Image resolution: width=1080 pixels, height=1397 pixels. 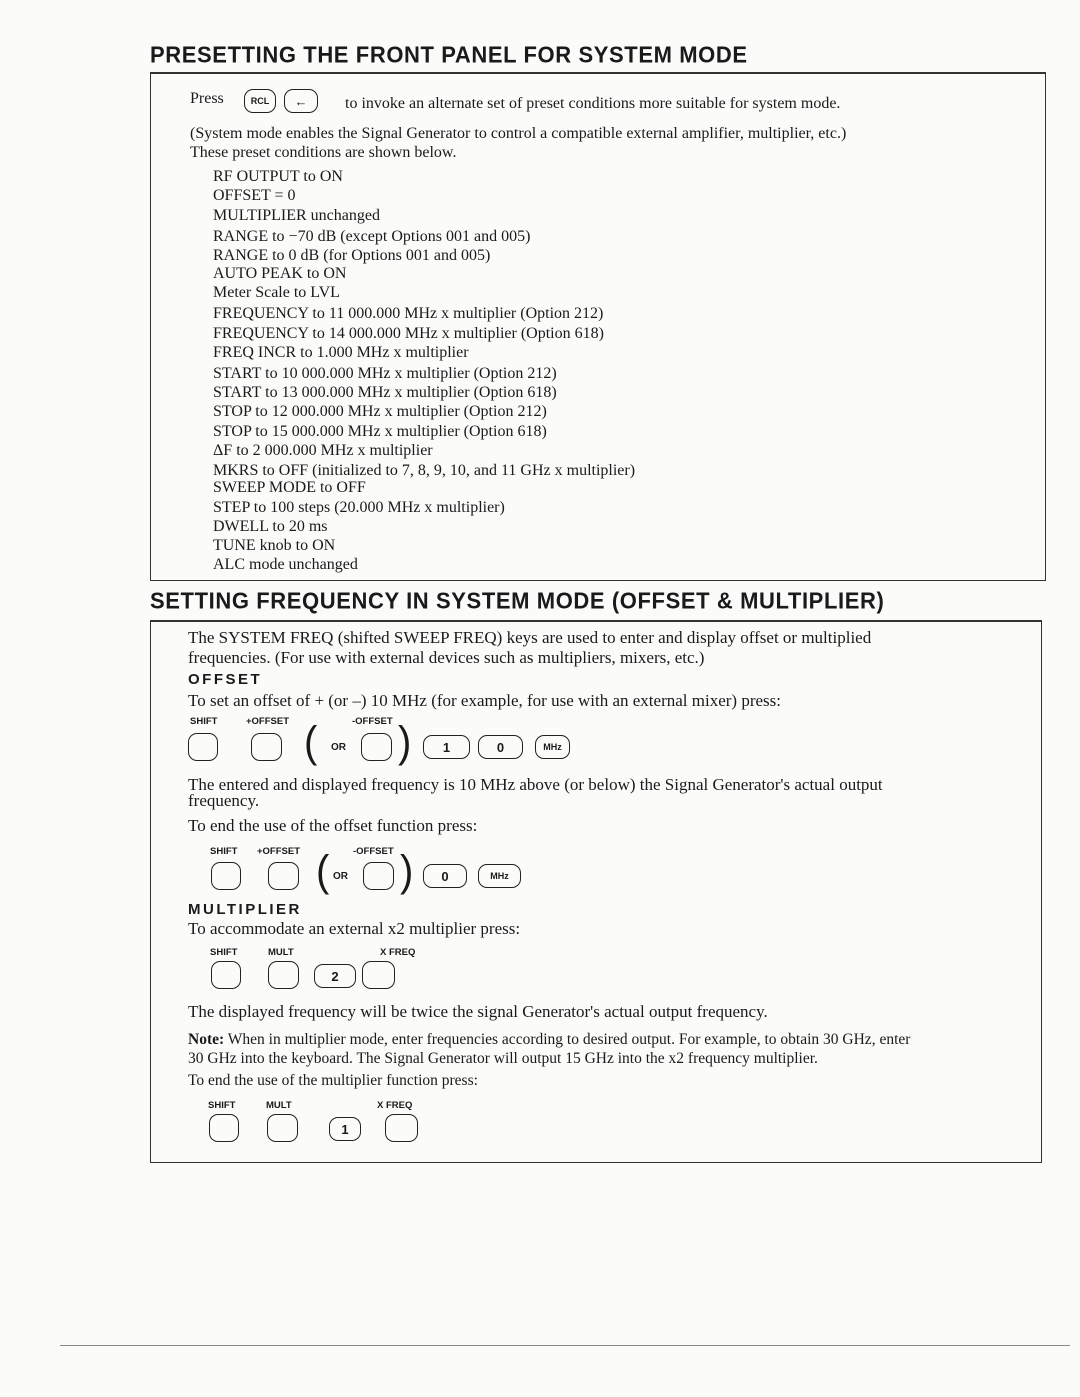 What do you see at coordinates (352, 255) in the screenshot?
I see `preset-item: RANGE to 0 dB (for Options 001 and 005)` at bounding box center [352, 255].